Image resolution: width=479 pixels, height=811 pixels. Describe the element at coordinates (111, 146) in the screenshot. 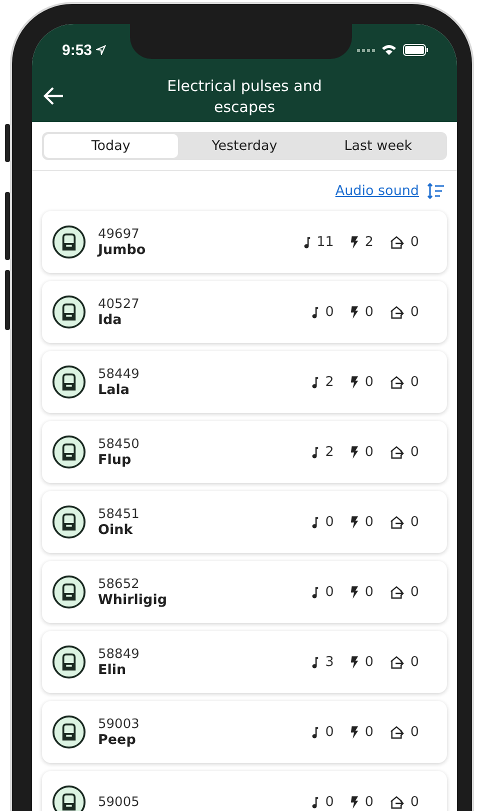

I see `period-tab: Today` at that location.